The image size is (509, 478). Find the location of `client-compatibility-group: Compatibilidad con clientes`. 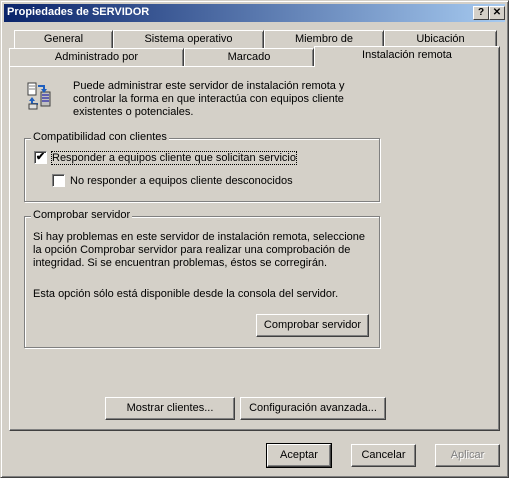

client-compatibility-group: Compatibilidad con clientes is located at coordinates (202, 166).